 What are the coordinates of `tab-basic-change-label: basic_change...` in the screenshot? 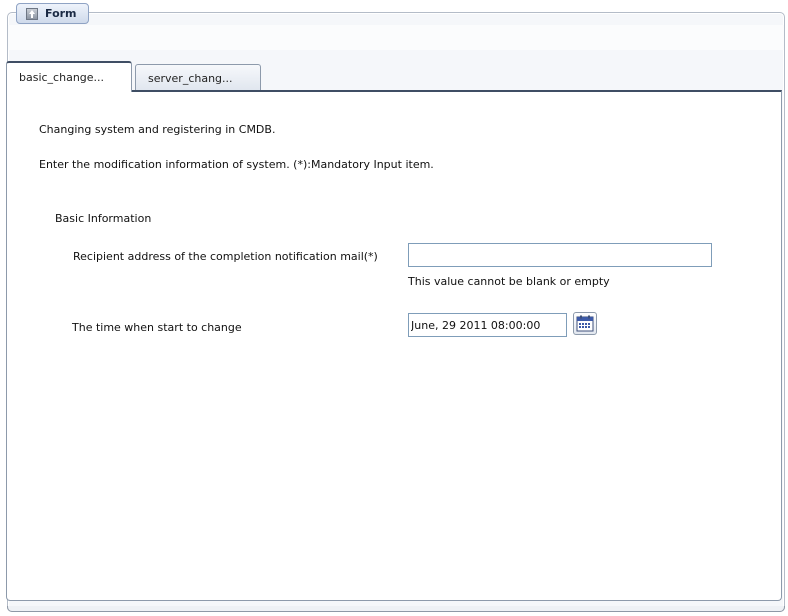 It's located at (62, 77).